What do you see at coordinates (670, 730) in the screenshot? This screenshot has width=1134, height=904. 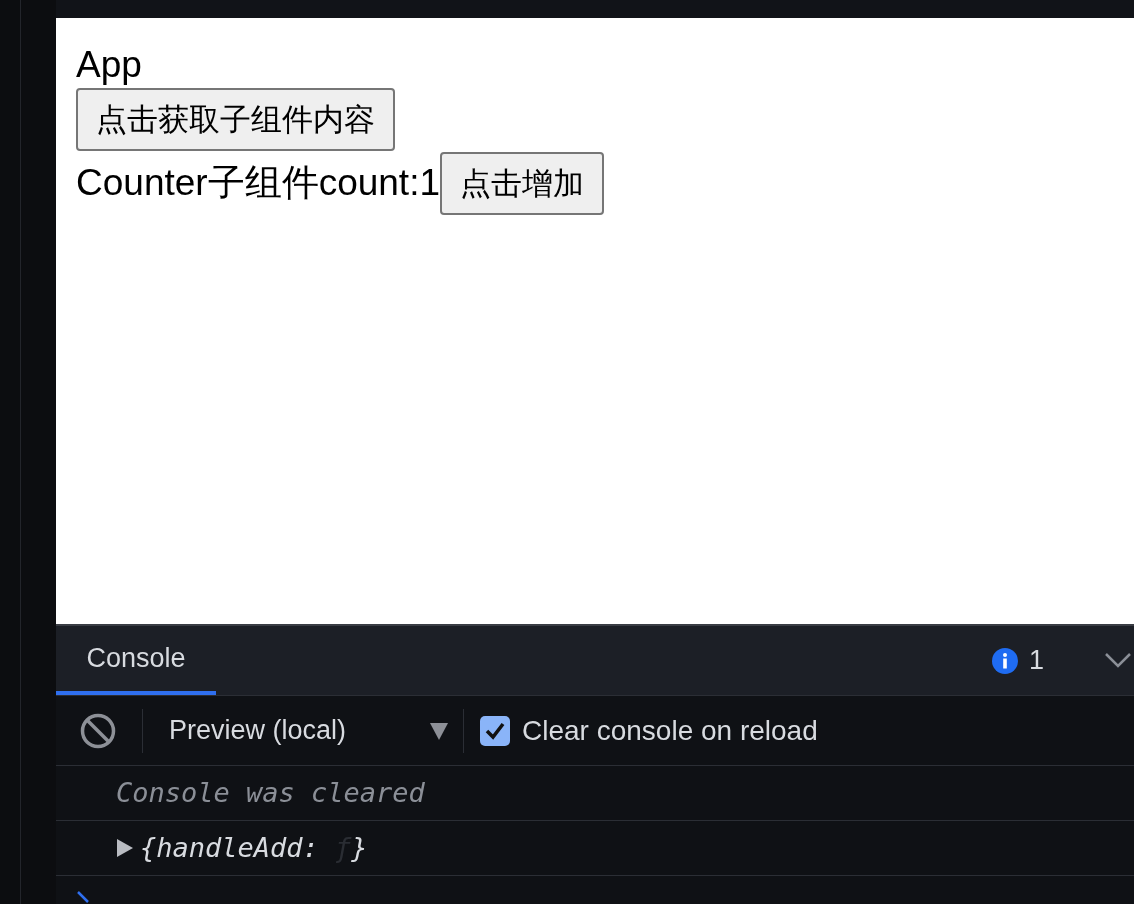 I see `checkbox-label: Clear console on reload` at bounding box center [670, 730].